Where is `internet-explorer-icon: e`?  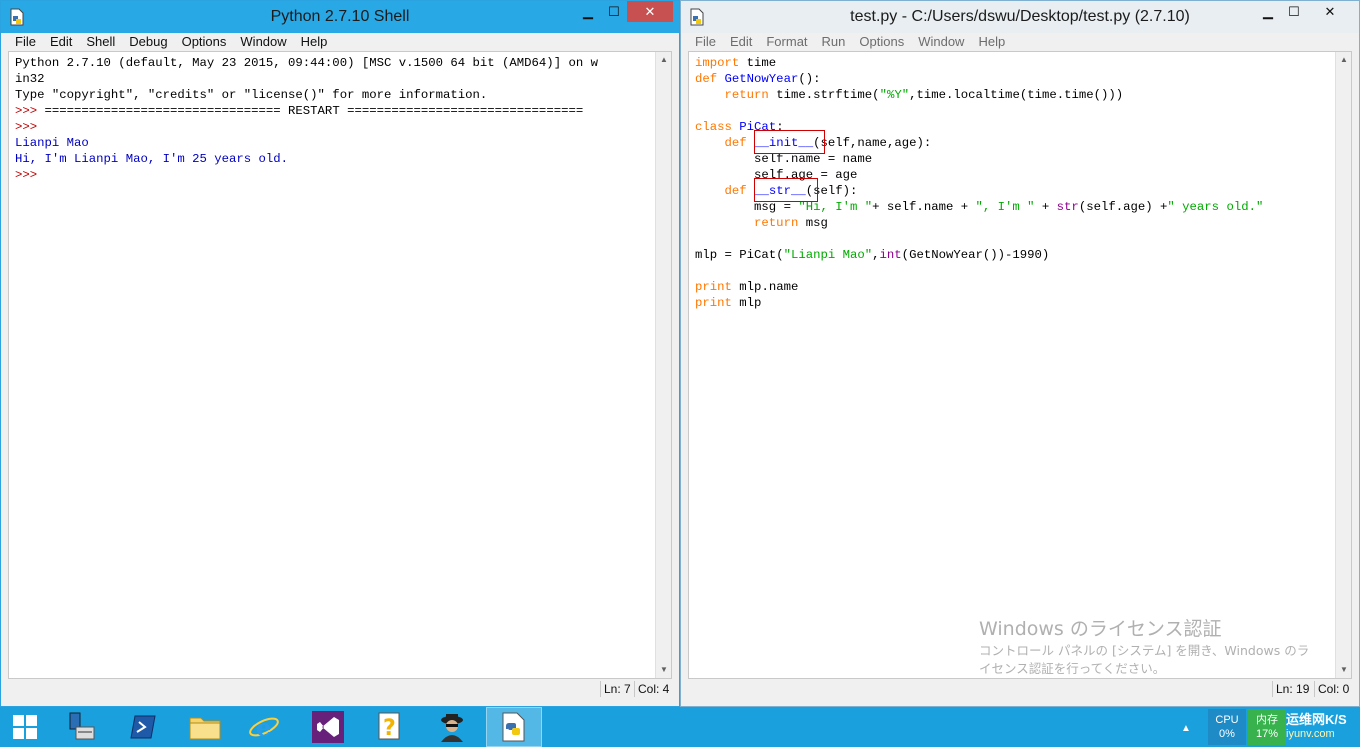 internet-explorer-icon: e is located at coordinates (264, 727).